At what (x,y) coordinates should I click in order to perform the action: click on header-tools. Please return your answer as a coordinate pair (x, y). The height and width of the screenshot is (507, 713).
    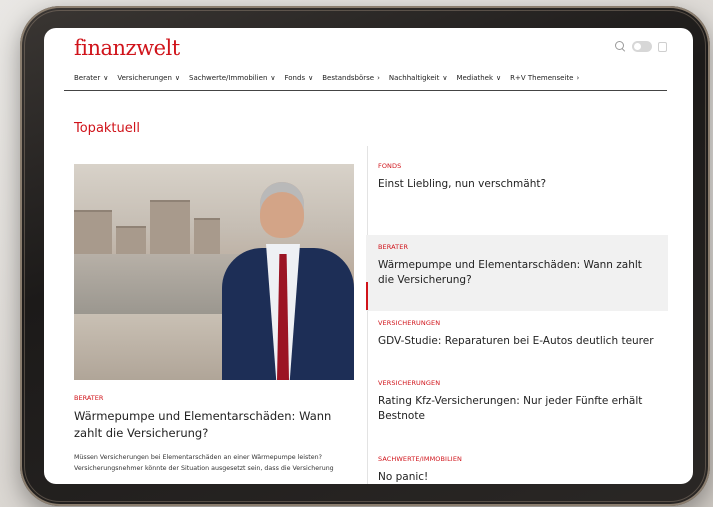
    Looking at the image, I should click on (641, 46).